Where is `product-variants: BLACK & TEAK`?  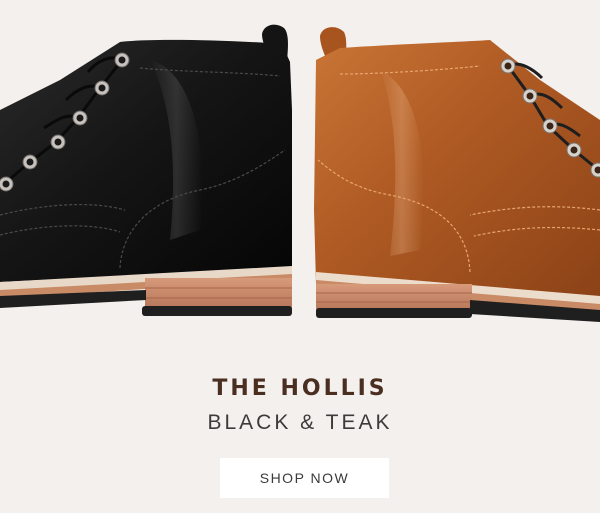
product-variants: BLACK & TEAK is located at coordinates (300, 422).